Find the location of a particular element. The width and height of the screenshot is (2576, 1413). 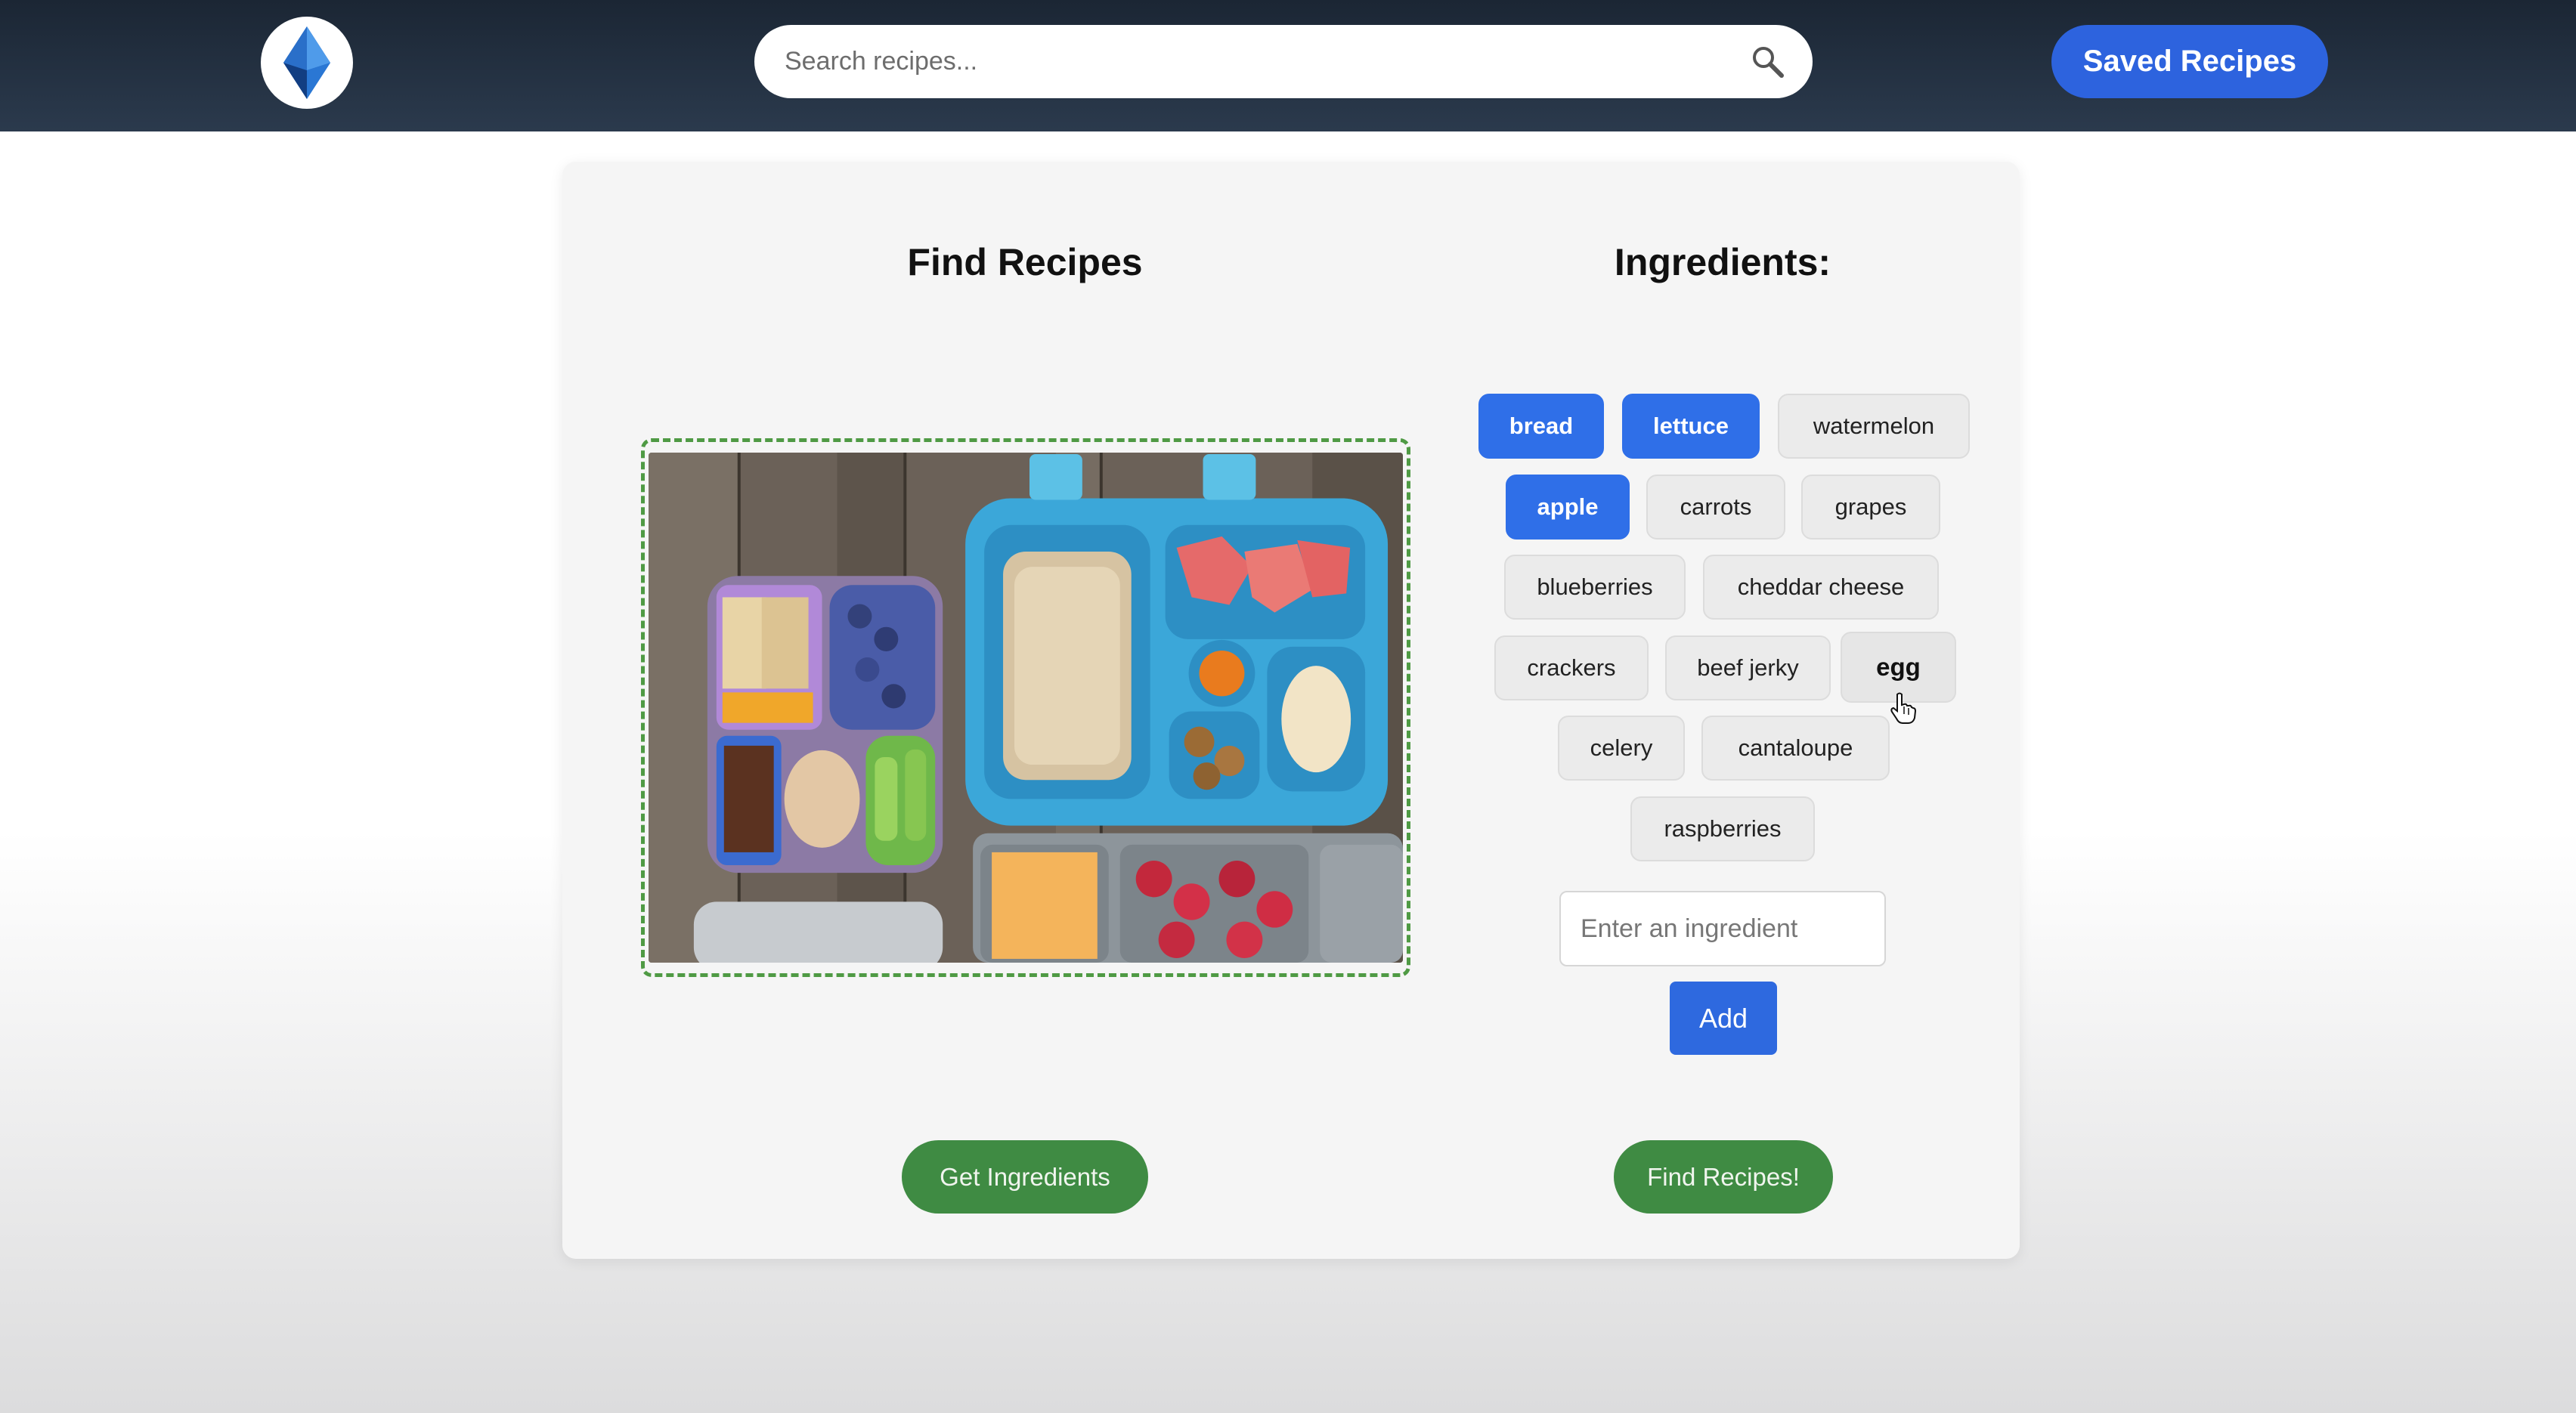

diamond-logo-icon is located at coordinates (306, 62).